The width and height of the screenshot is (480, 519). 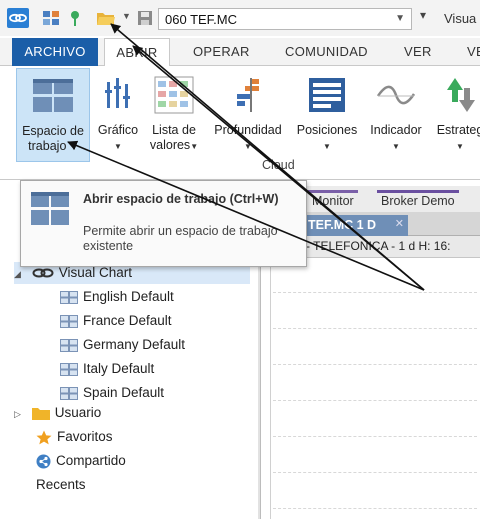 I want to click on tab-chart-tef: TEF.MC 1 D ✕, so click(x=352, y=225).